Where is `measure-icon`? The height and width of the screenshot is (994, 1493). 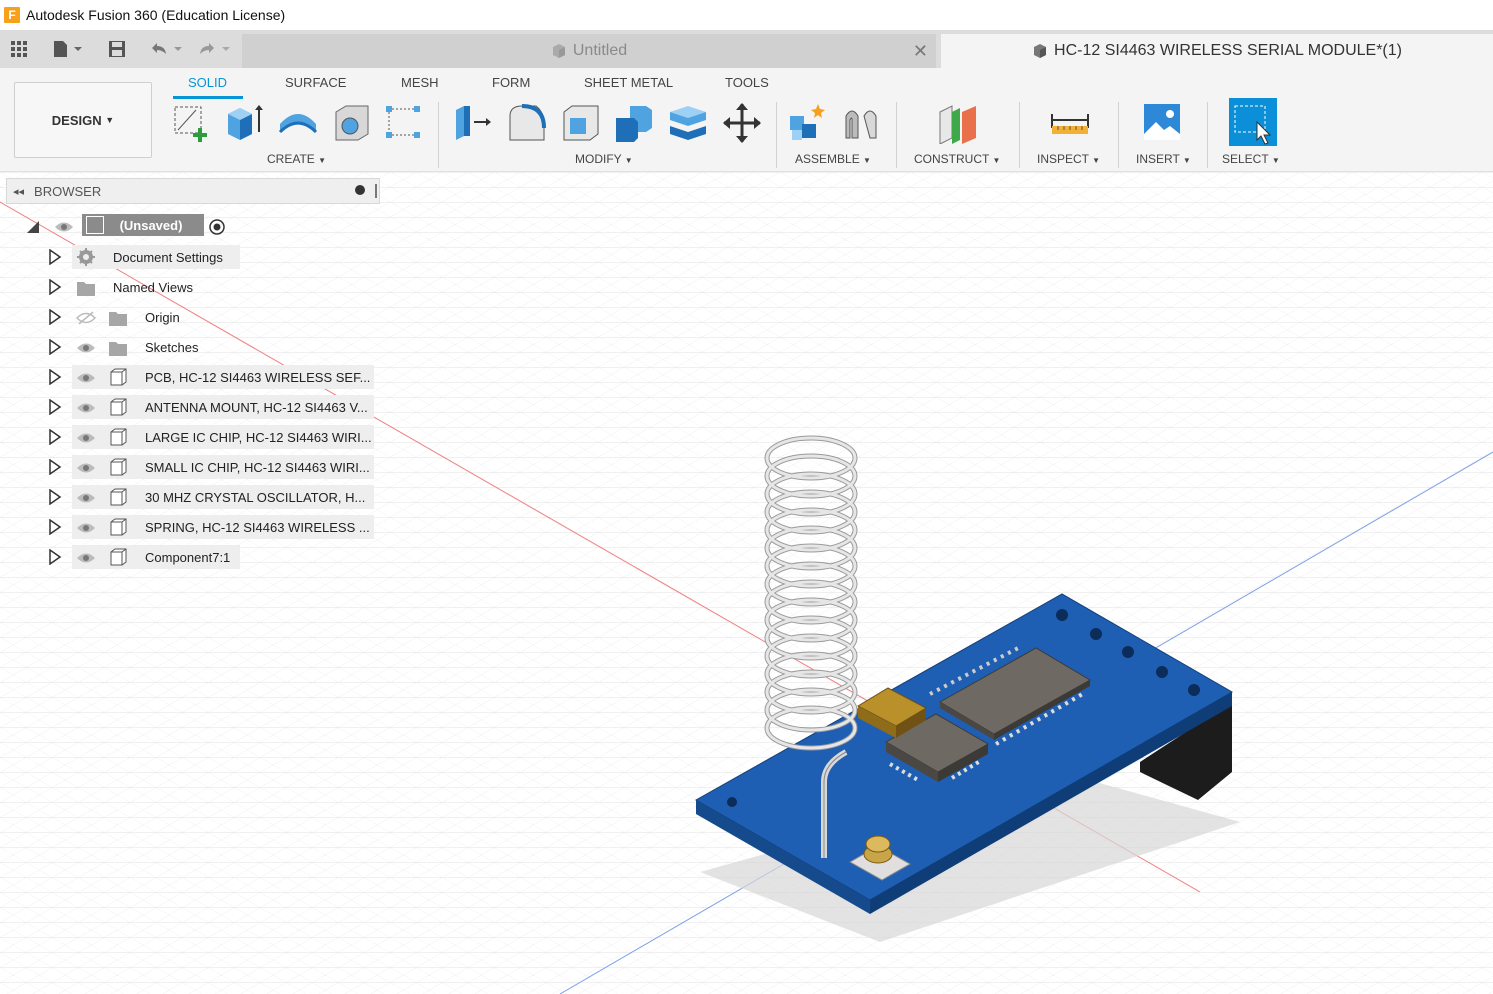
measure-icon is located at coordinates (1070, 123).